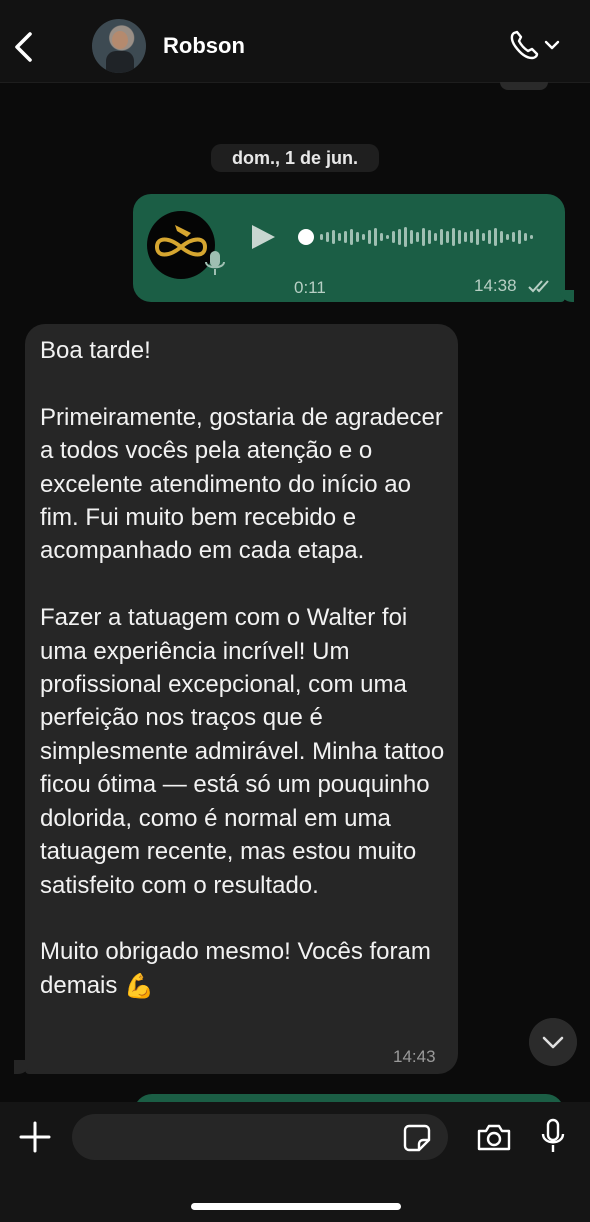 Image resolution: width=590 pixels, height=1222 pixels. What do you see at coordinates (119, 46) in the screenshot?
I see `contact-avatar` at bounding box center [119, 46].